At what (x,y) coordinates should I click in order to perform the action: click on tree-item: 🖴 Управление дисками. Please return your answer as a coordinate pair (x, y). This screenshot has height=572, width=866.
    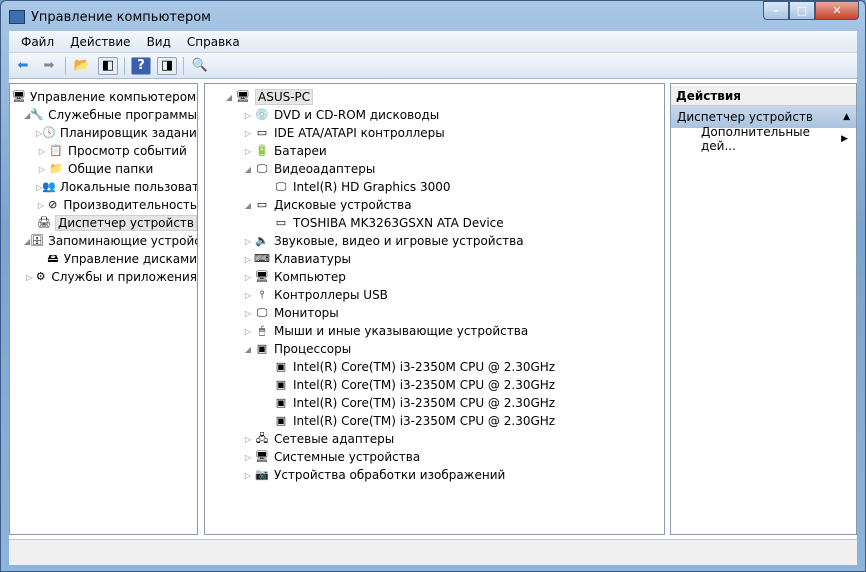
    Looking at the image, I should click on (103, 259).